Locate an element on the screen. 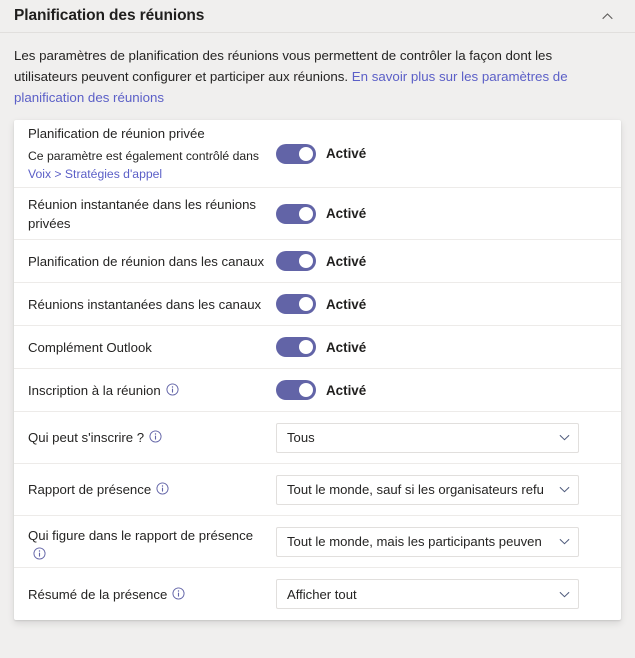 This screenshot has width=635, height=658. setting-label-group: Complément Outlook is located at coordinates (152, 347).